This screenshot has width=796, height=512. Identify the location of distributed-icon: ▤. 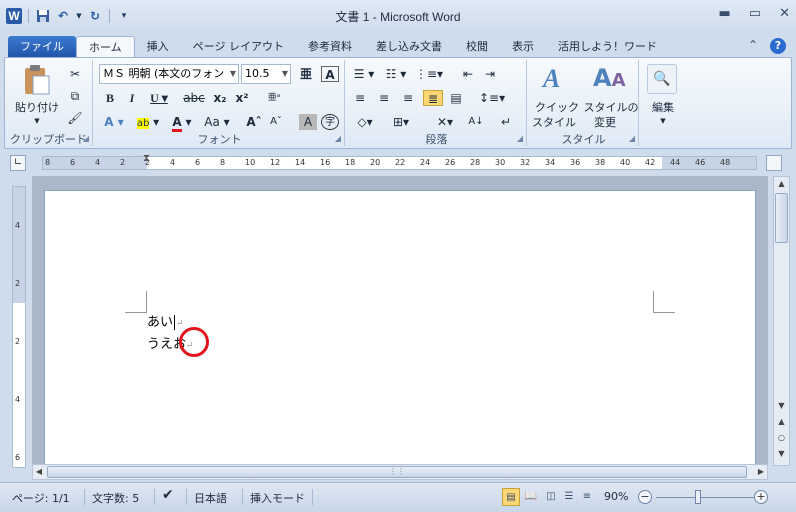
(456, 98).